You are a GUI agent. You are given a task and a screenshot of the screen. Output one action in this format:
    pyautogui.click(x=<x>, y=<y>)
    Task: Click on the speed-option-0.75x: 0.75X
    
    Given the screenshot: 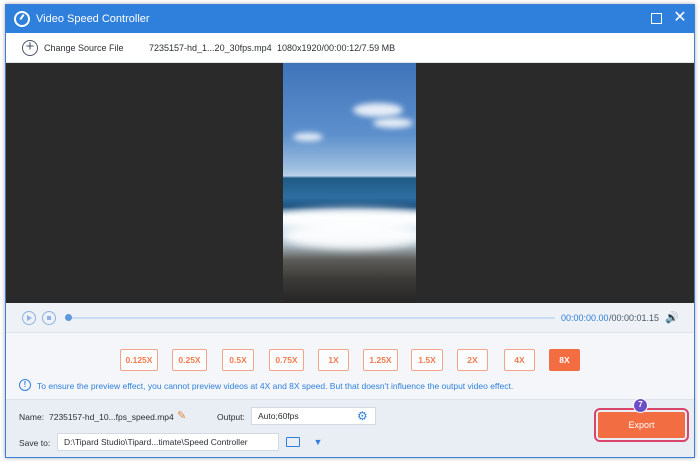 What is the action you would take?
    pyautogui.click(x=286, y=360)
    